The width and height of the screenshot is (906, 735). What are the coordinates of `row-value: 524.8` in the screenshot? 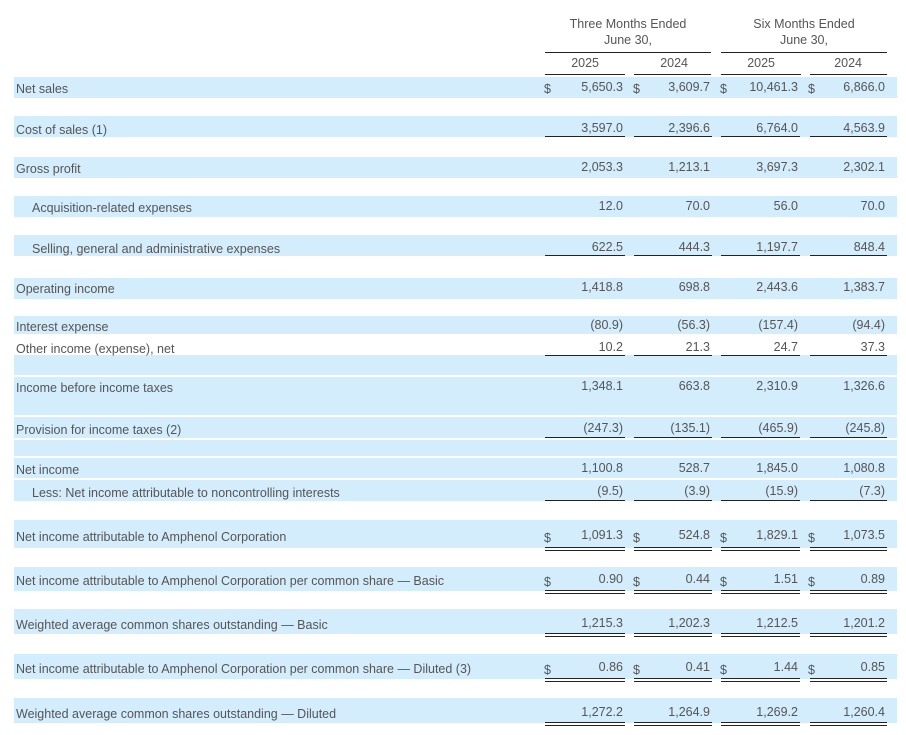 It's located at (694, 535).